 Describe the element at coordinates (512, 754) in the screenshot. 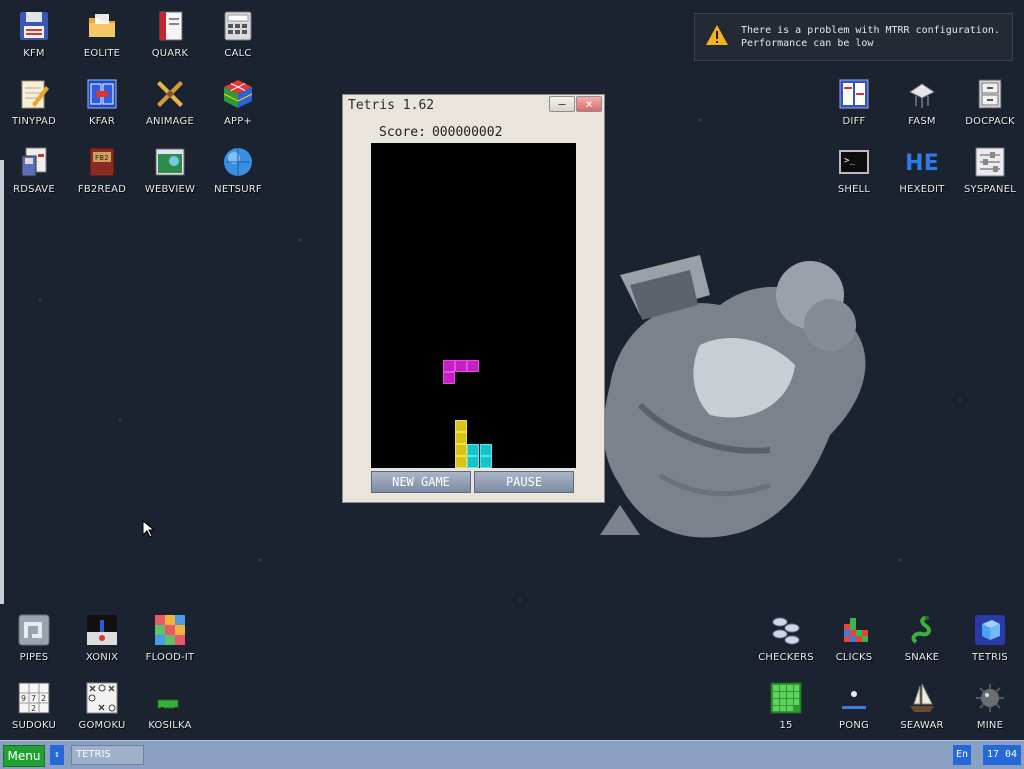

I see `taskbar: Menu ↕ TETRIS En 17 04` at that location.